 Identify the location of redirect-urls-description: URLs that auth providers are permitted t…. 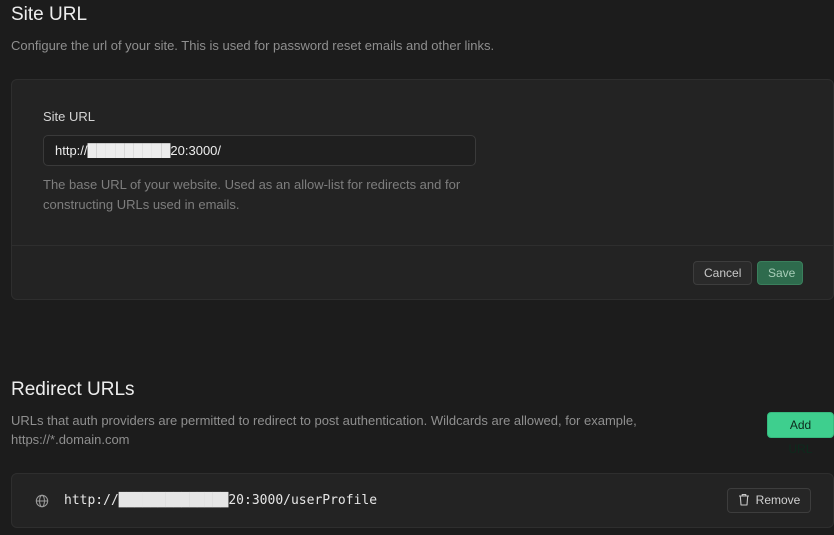
(324, 430).